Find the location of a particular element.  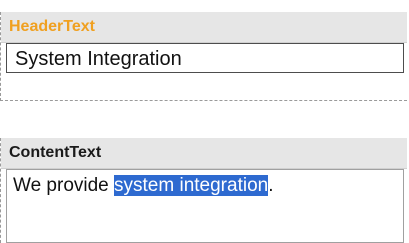

header-text-label: HeaderText is located at coordinates (204, 27).